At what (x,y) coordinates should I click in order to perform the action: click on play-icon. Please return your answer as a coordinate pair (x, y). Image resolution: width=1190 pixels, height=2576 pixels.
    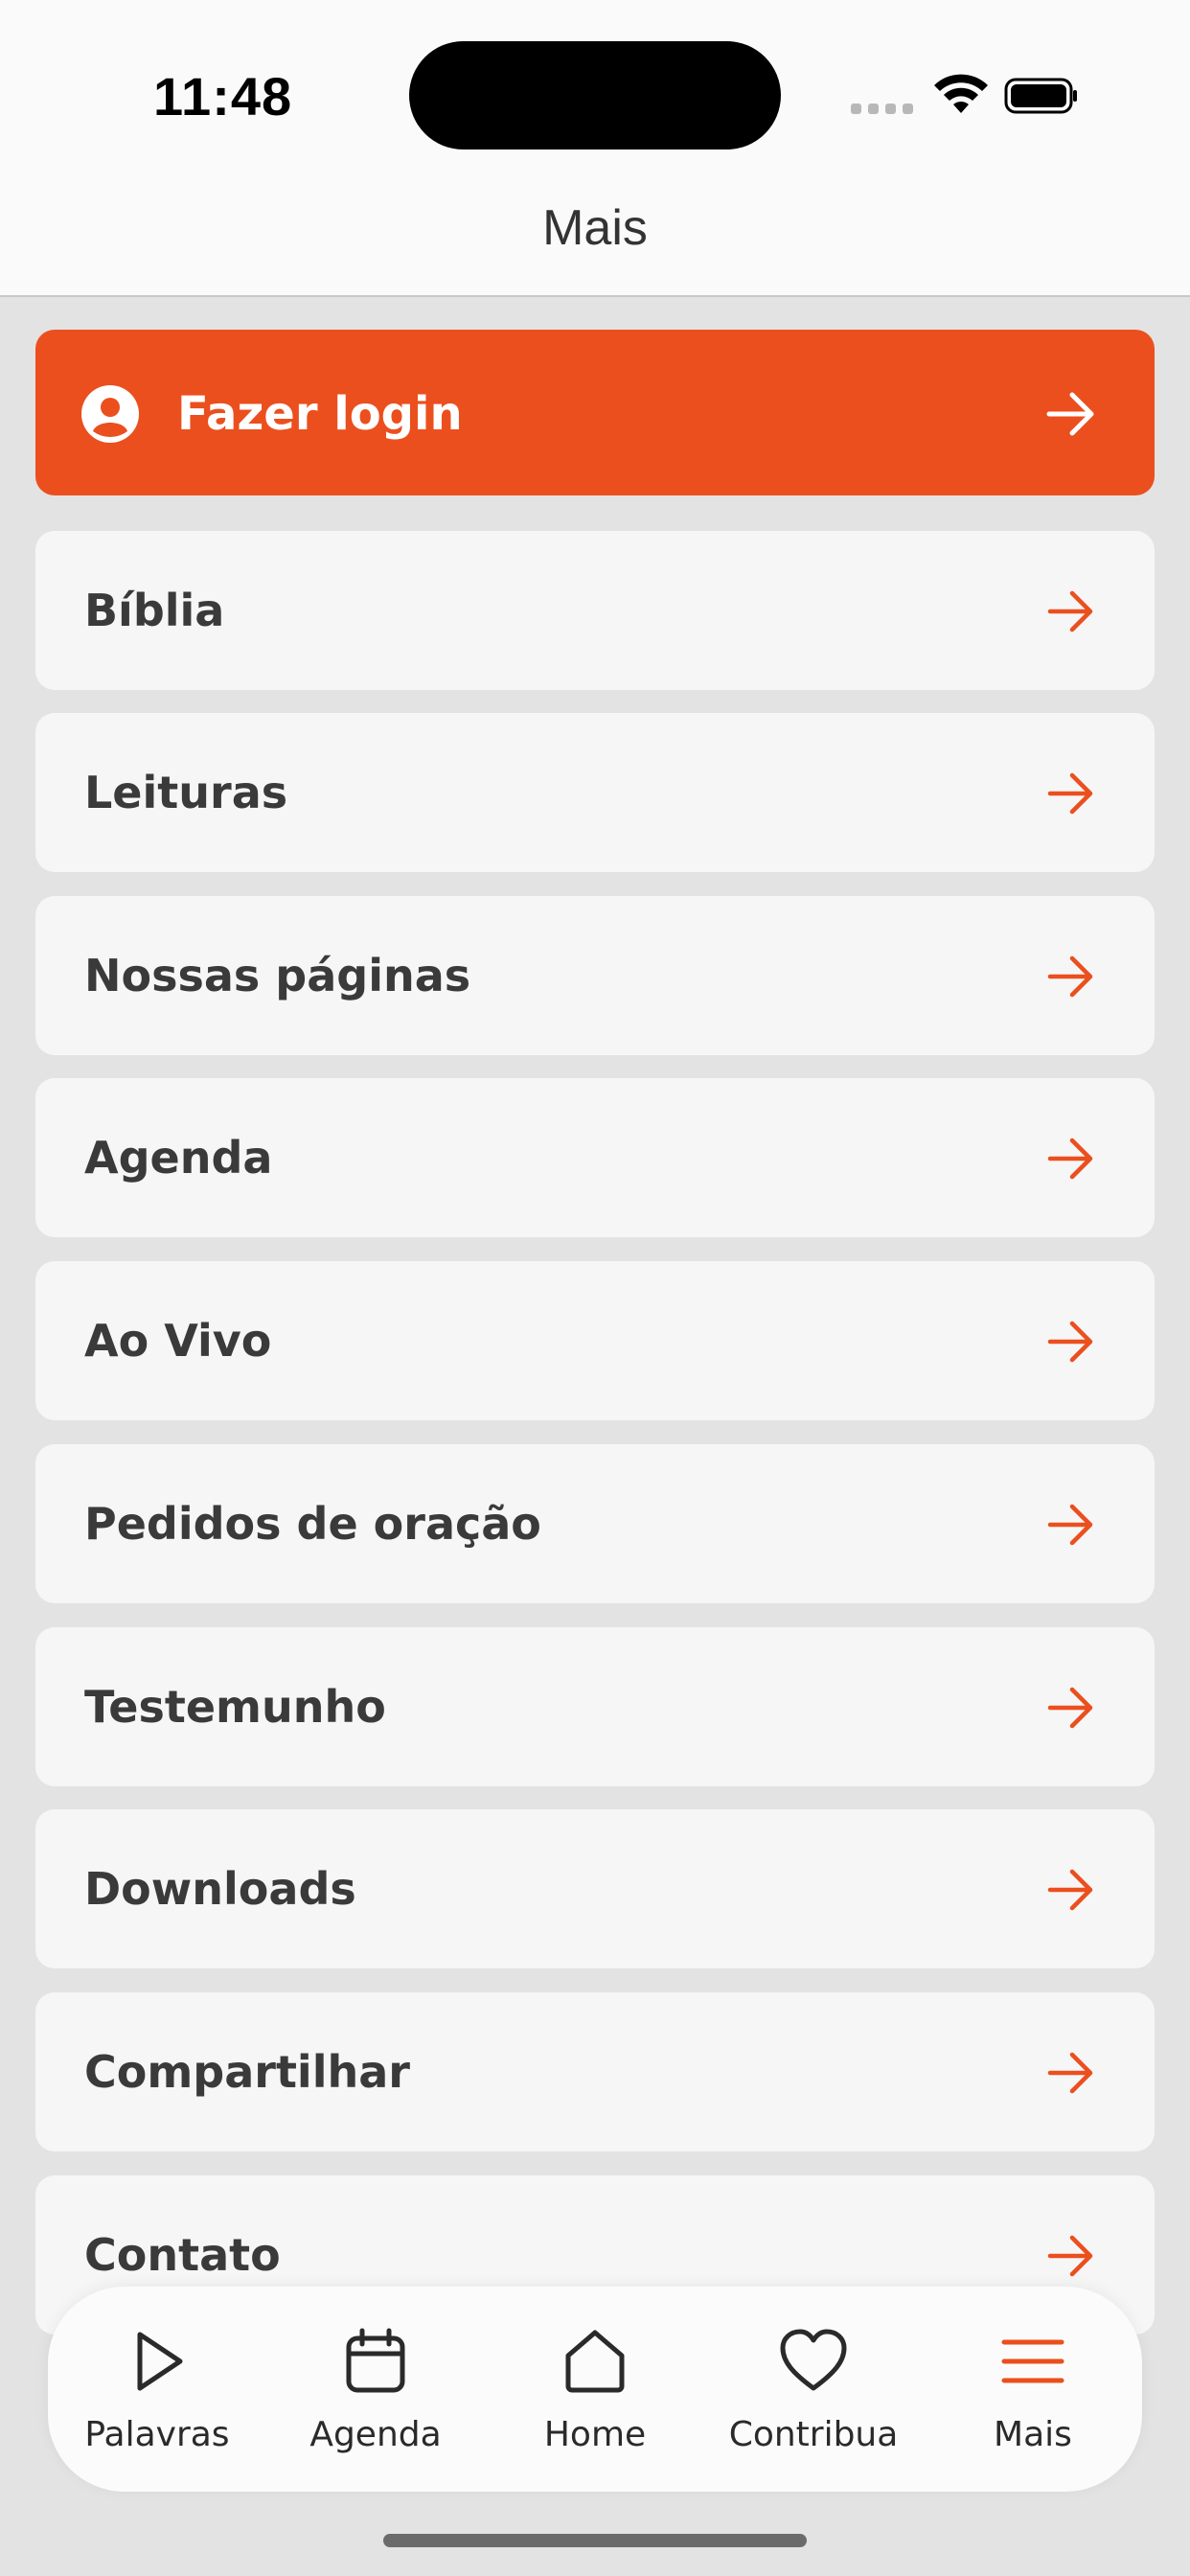
    Looking at the image, I should click on (160, 2361).